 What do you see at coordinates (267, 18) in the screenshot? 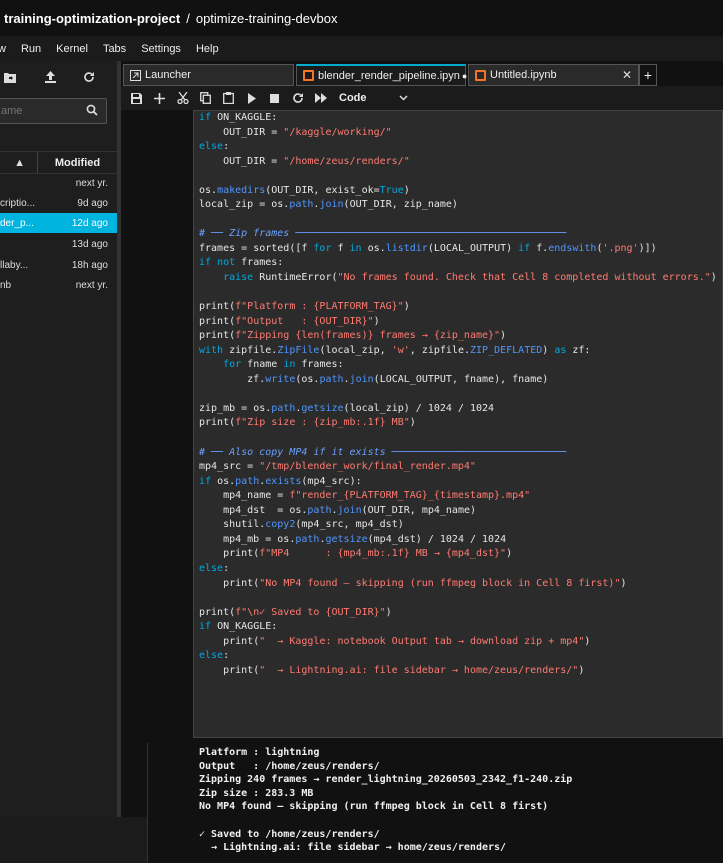
I see `studio-name: optimize-training-devbox` at bounding box center [267, 18].